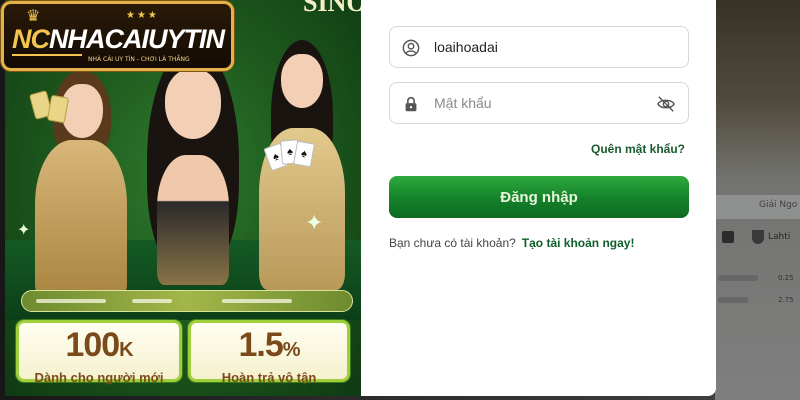 This screenshot has height=400, width=800. I want to click on eye-off-icon, so click(666, 104).